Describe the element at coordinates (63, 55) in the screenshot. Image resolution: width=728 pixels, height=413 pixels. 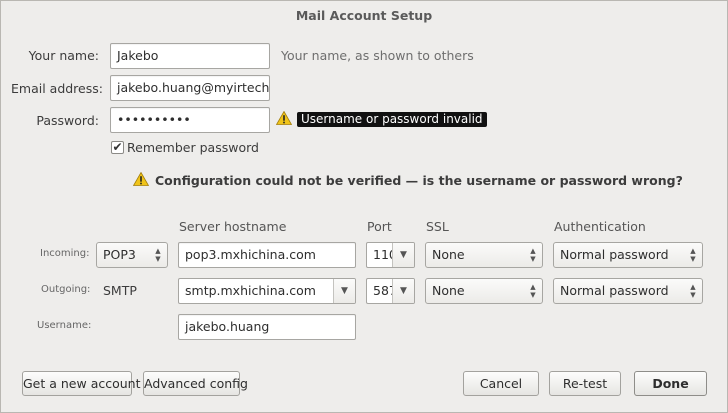
I see `name-label: Your name:` at that location.